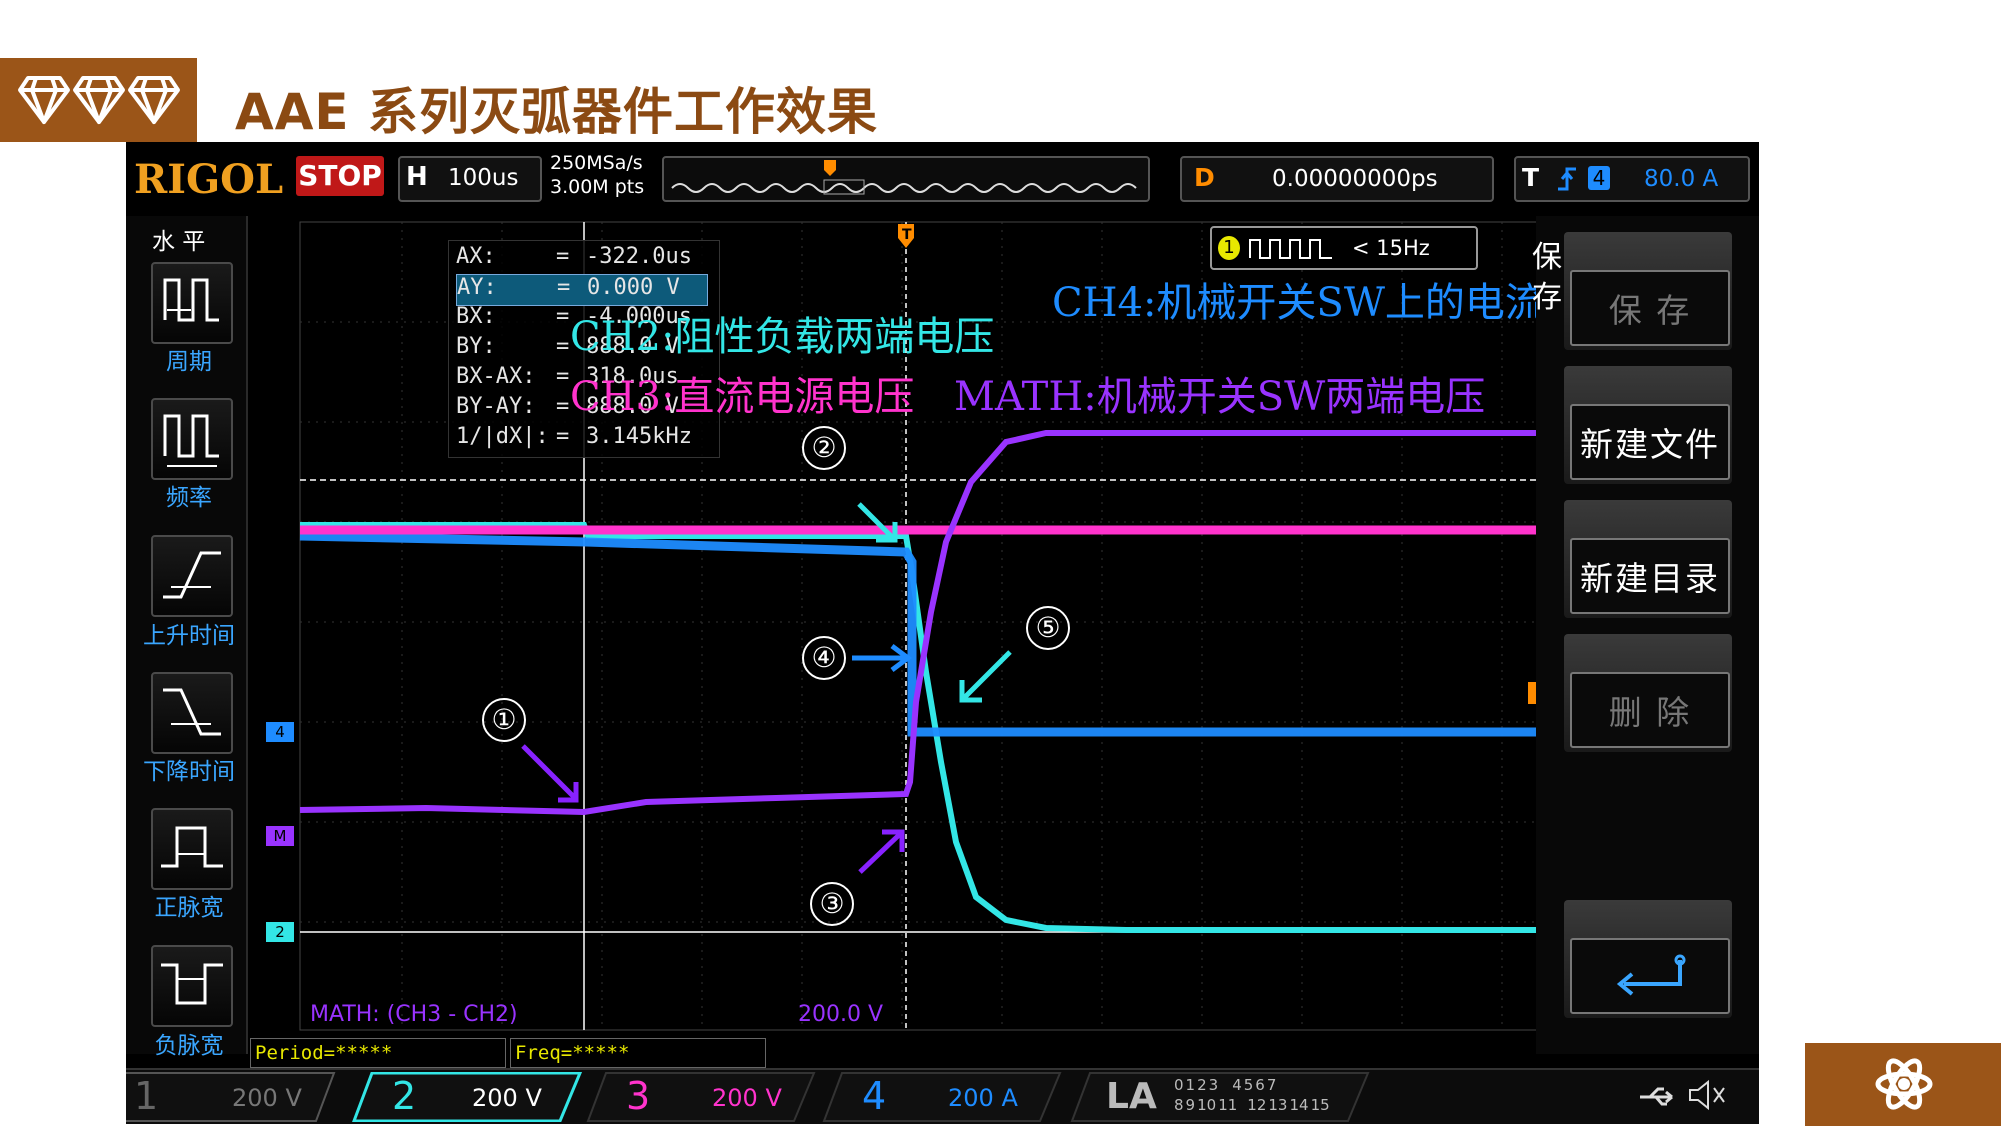 The image size is (2001, 1126). Describe the element at coordinates (582, 290) in the screenshot. I see `cursor-row-ay: AY: = 0.000 V` at that location.